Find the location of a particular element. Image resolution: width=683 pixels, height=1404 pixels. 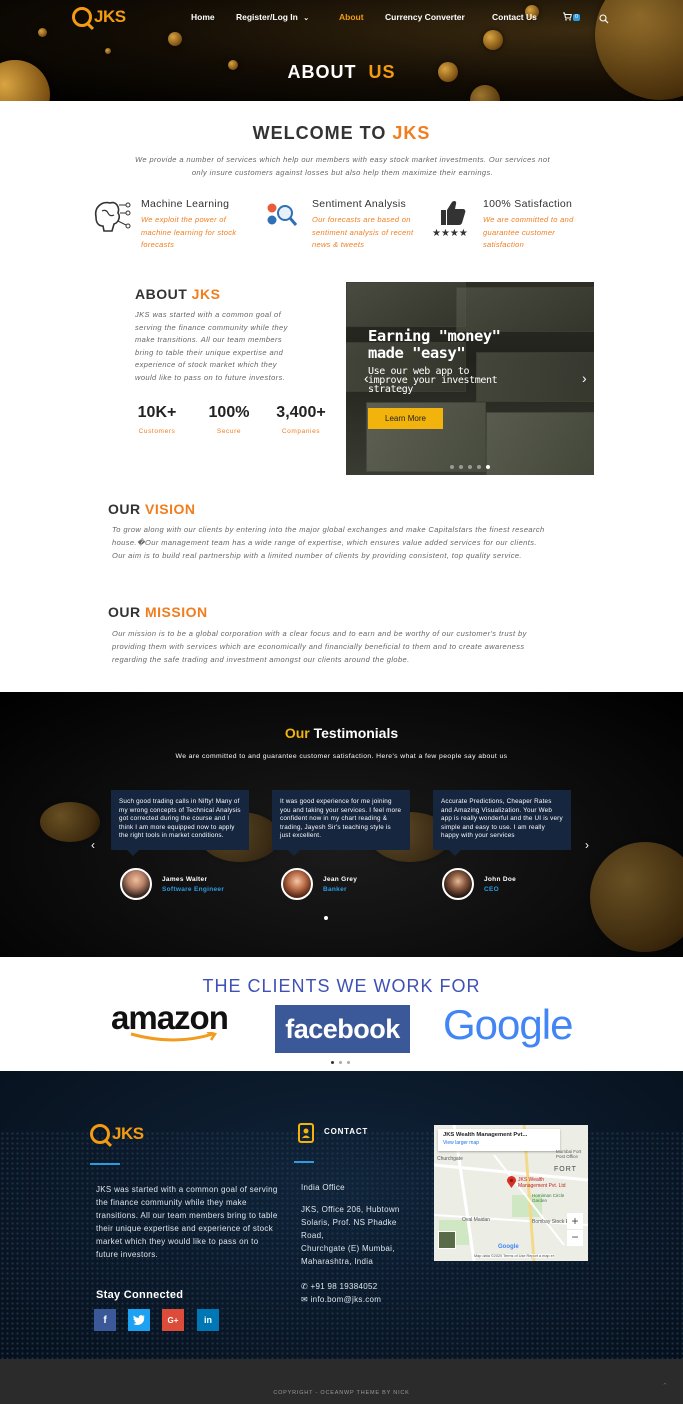

footer-divider is located at coordinates (105, 1164).